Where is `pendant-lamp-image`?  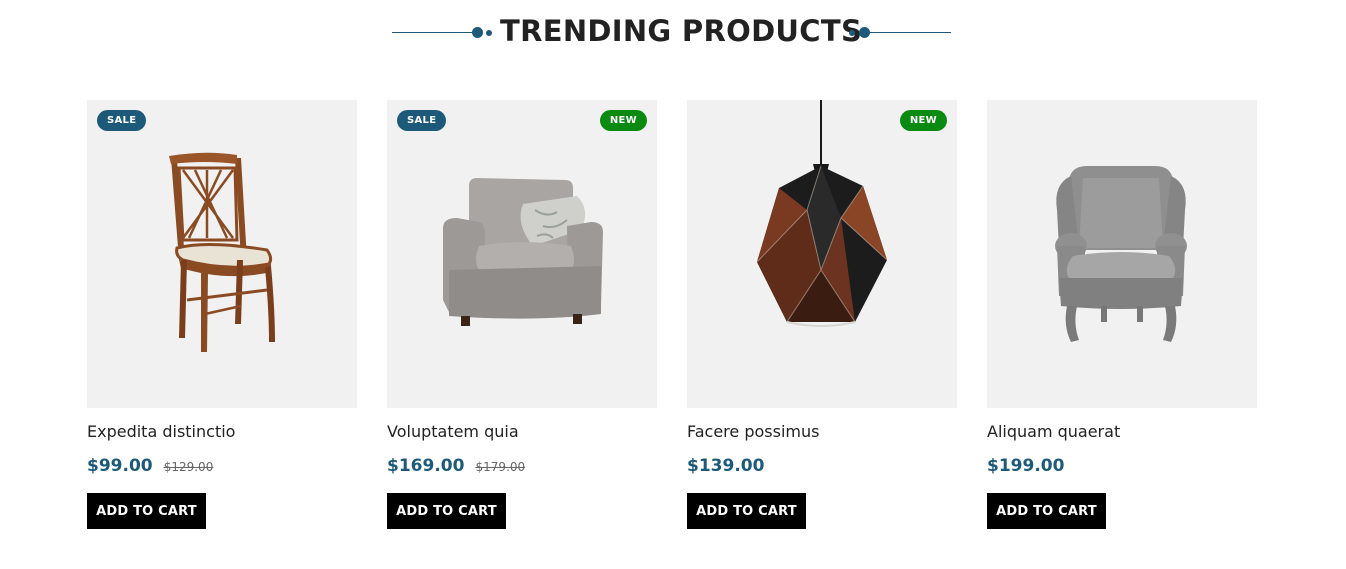
pendant-lamp-image is located at coordinates (822, 213).